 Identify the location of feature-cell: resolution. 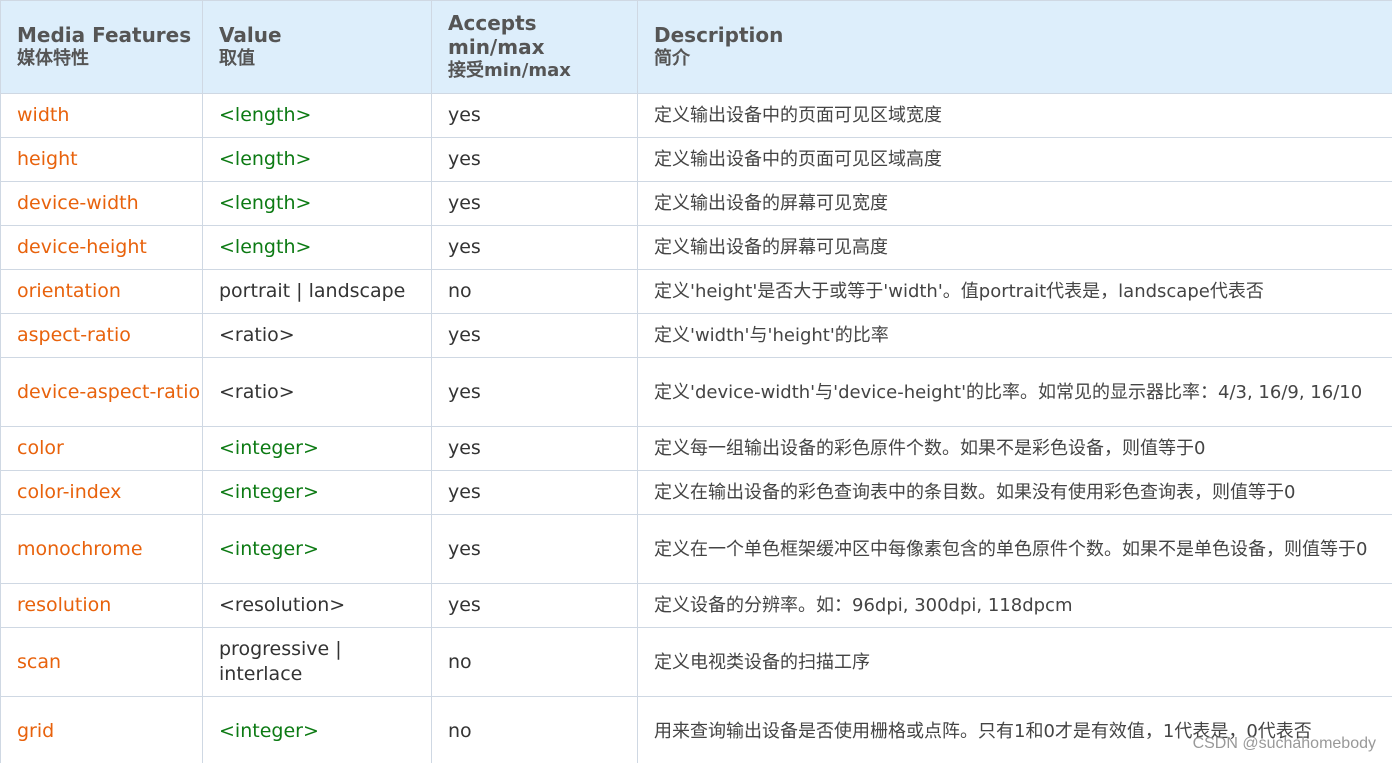
(101, 605).